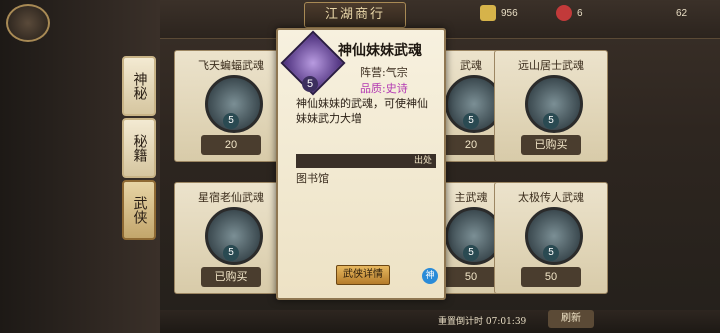 This screenshot has height=333, width=720. Describe the element at coordinates (509, 13) in the screenshot. I see `coin-value: 956` at that location.